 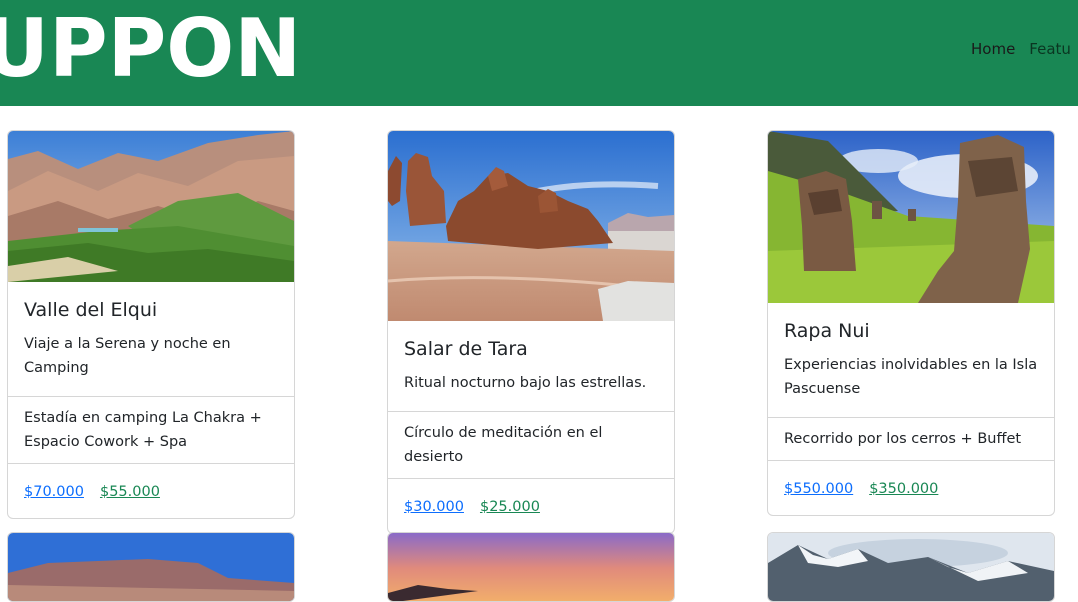 I want to click on nav-links: Home Featu, so click(x=1021, y=49).